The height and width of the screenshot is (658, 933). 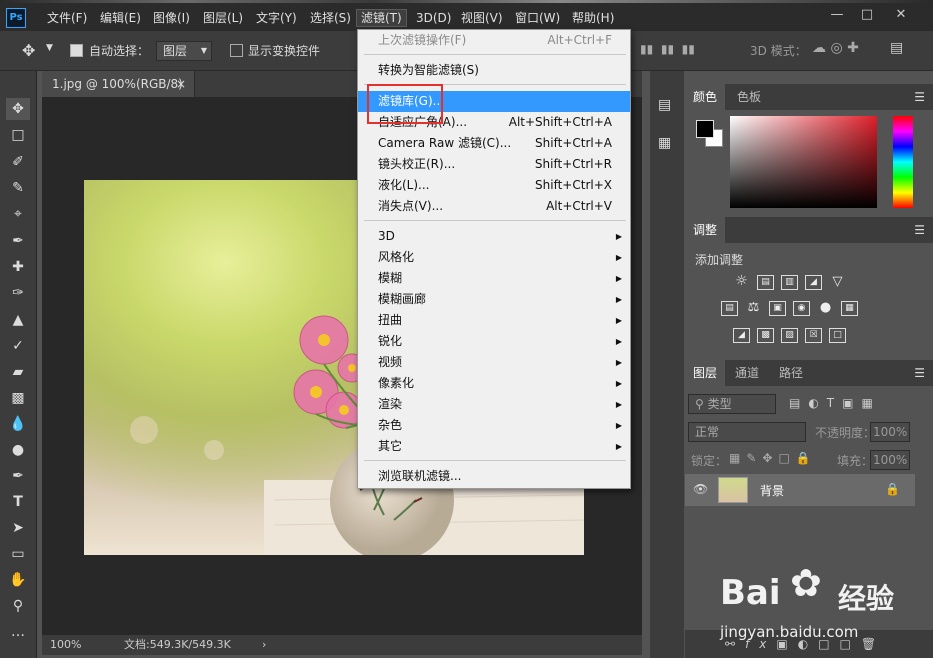 What do you see at coordinates (705, 97) in the screenshot?
I see `tab-color: 颜色` at bounding box center [705, 97].